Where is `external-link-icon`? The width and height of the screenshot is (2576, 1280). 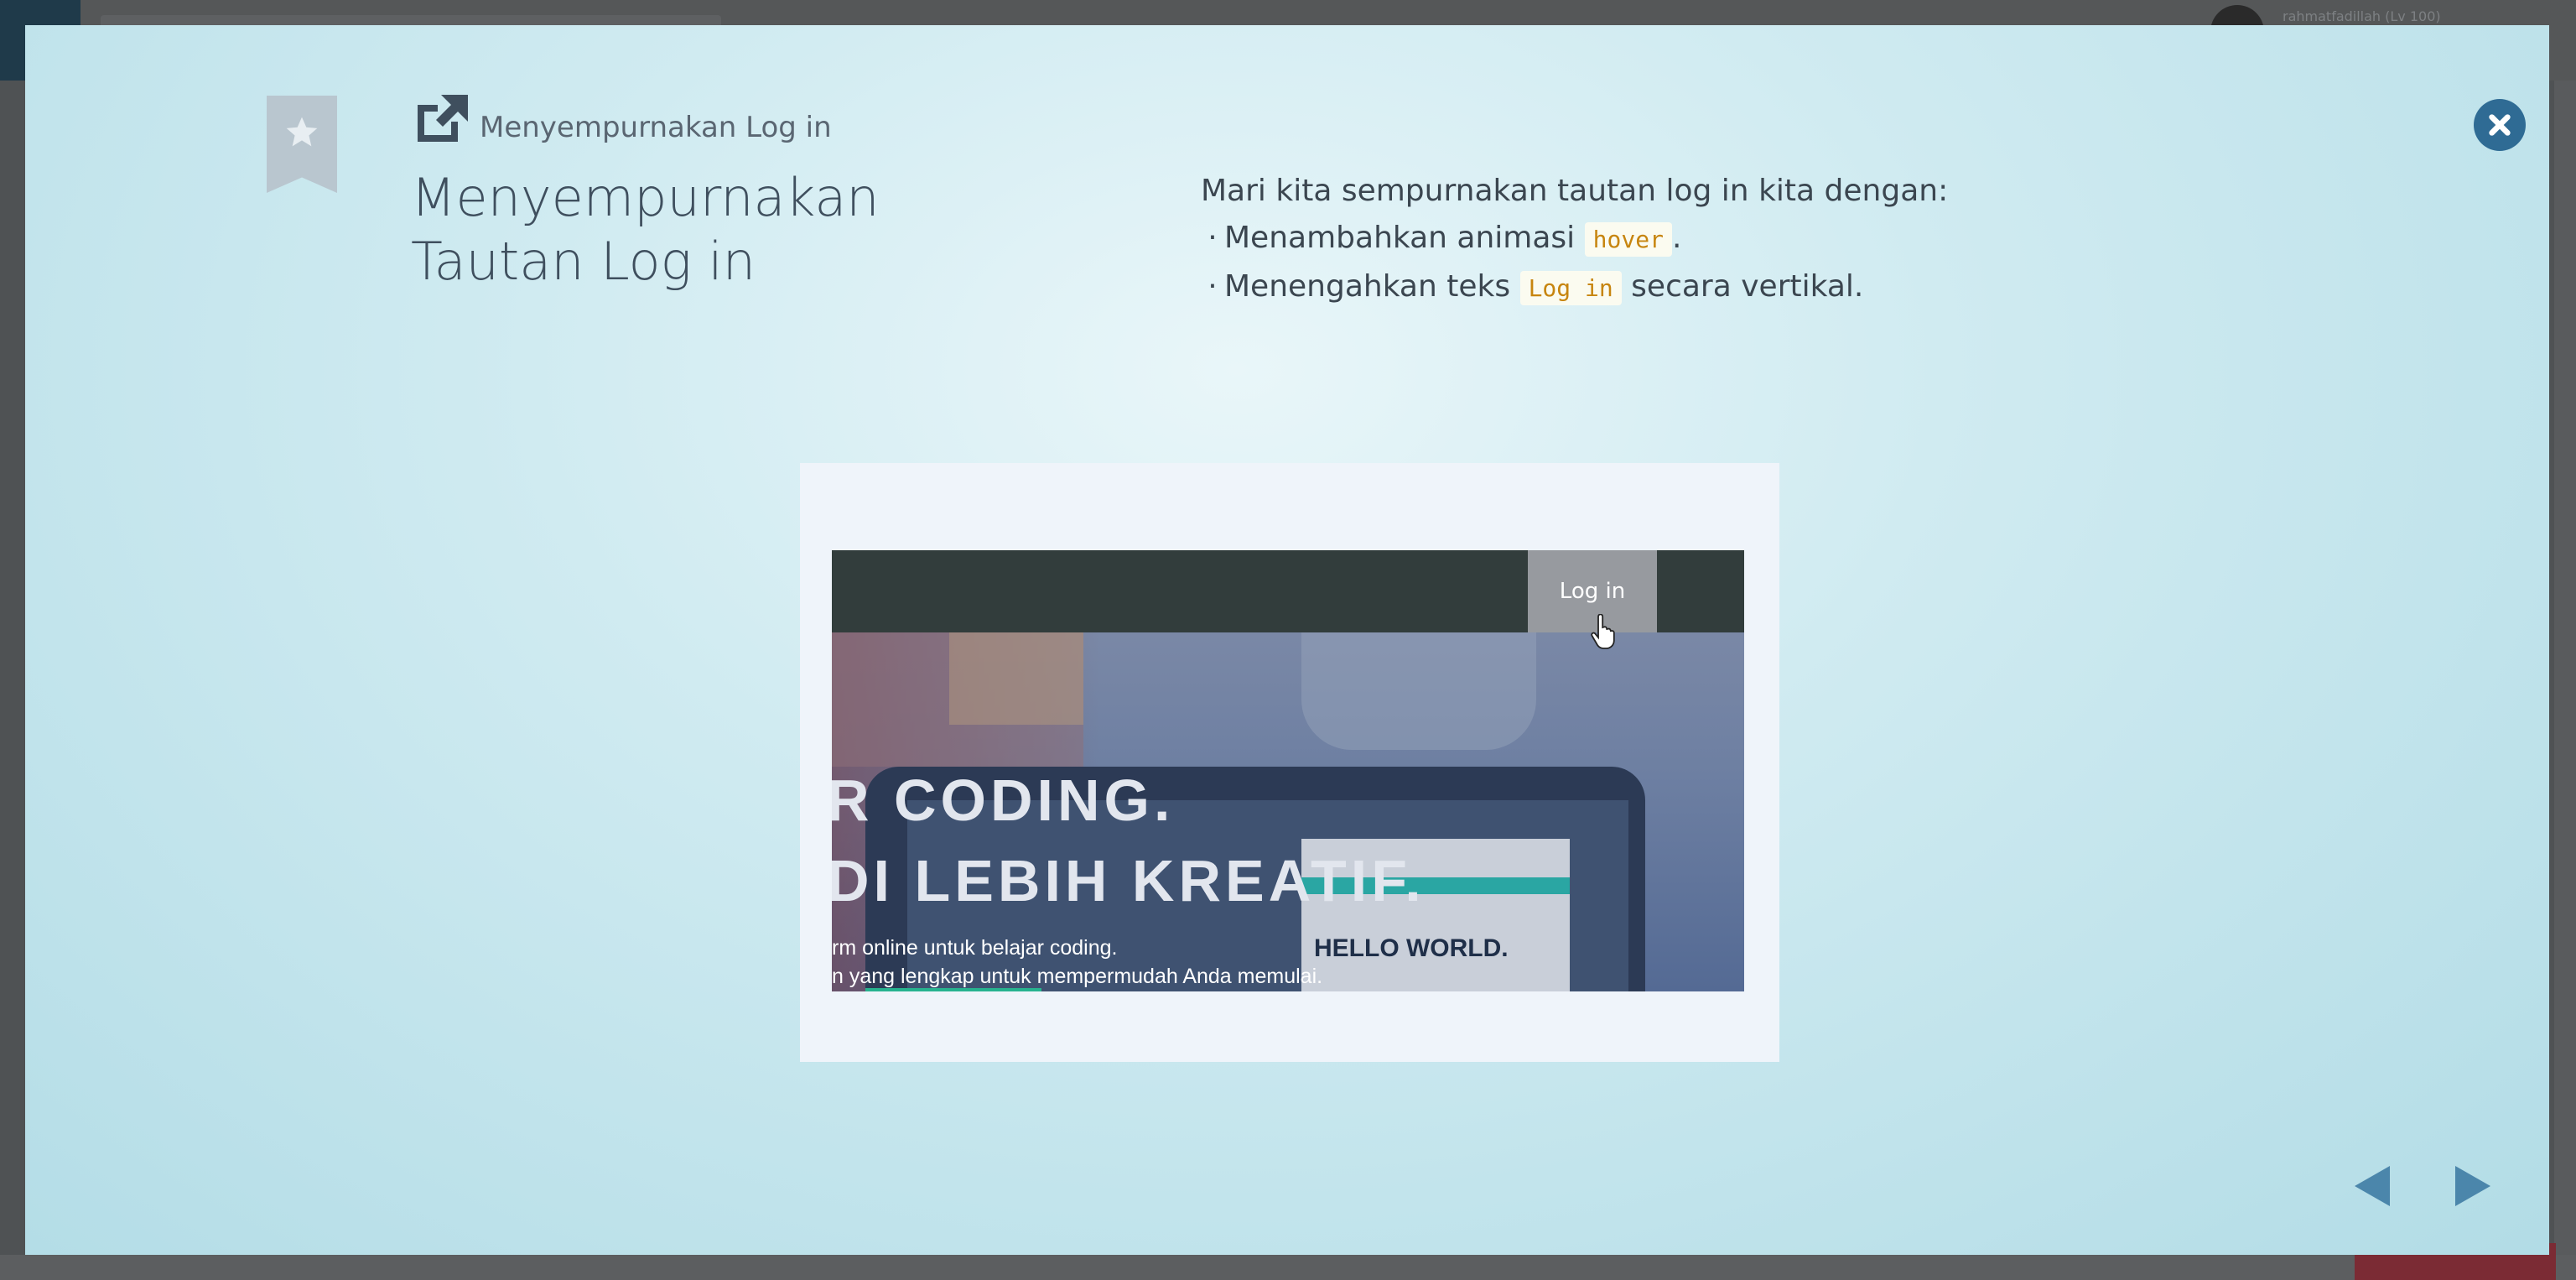
external-link-icon is located at coordinates (443, 118).